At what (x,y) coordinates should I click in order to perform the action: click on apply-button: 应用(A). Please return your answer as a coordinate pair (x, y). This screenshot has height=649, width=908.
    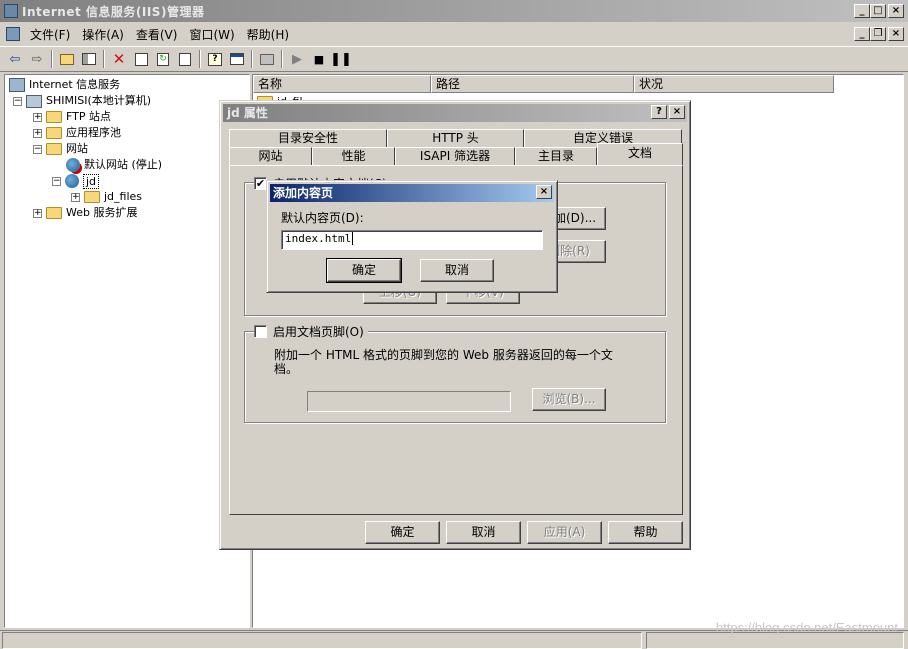
    Looking at the image, I should click on (564, 532).